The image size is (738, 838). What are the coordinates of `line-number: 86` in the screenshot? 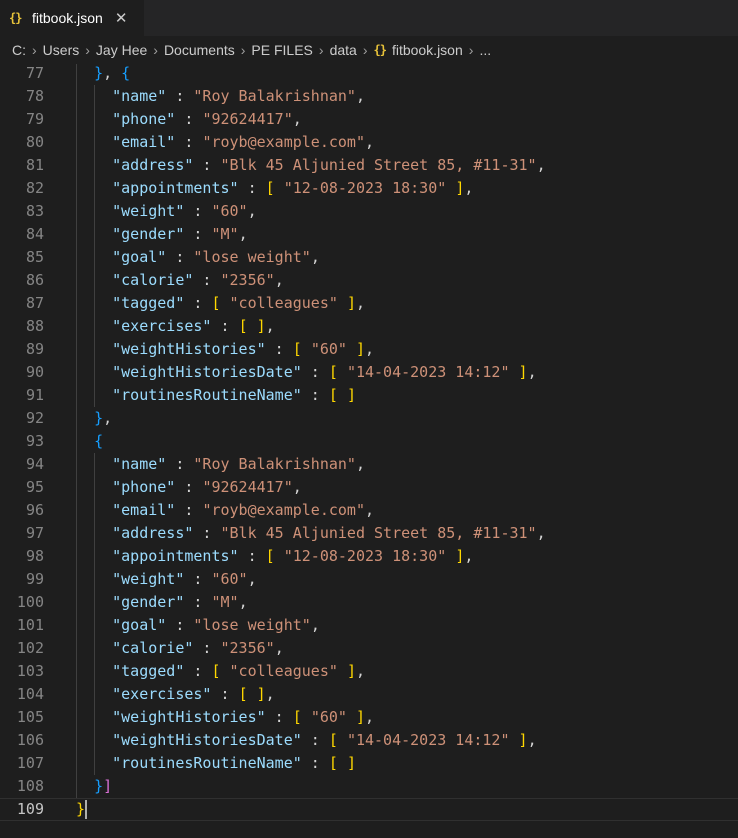 It's located at (34, 280).